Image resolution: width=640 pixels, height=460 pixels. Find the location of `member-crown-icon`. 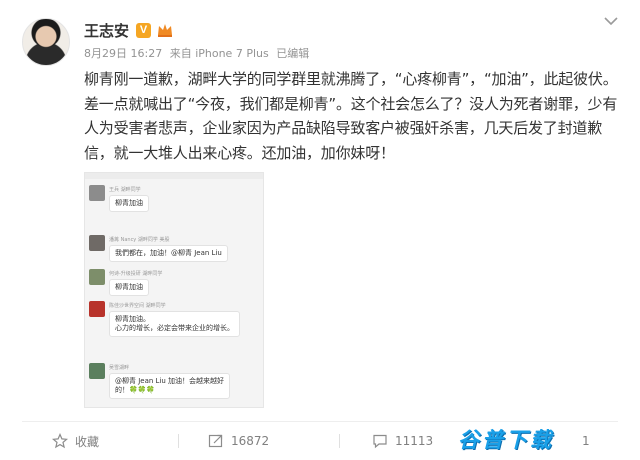

member-crown-icon is located at coordinates (165, 30).